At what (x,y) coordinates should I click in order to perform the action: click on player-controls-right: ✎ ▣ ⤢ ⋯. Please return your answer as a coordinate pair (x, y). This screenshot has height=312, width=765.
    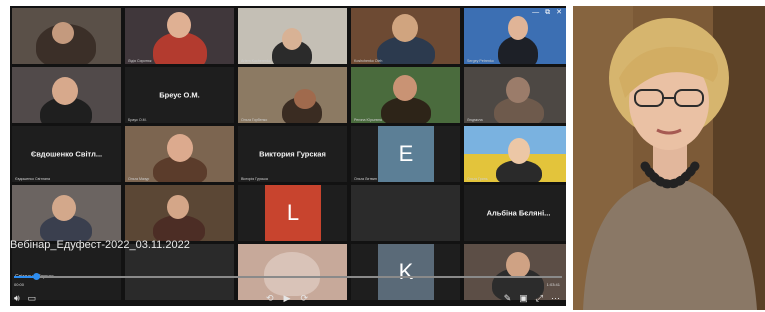
    Looking at the image, I should click on (532, 298).